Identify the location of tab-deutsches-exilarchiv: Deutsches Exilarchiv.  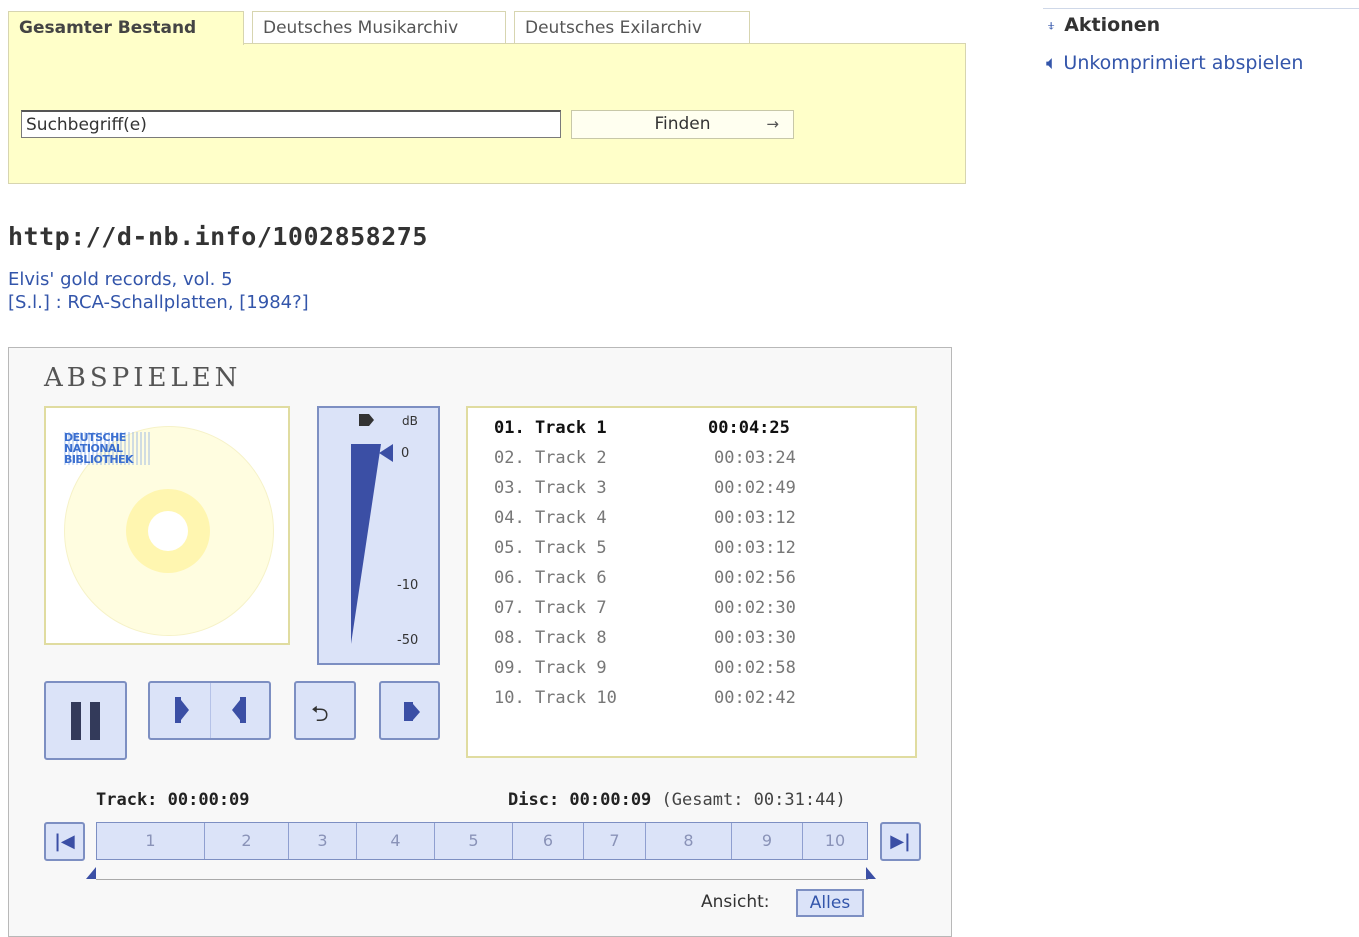
(632, 27).